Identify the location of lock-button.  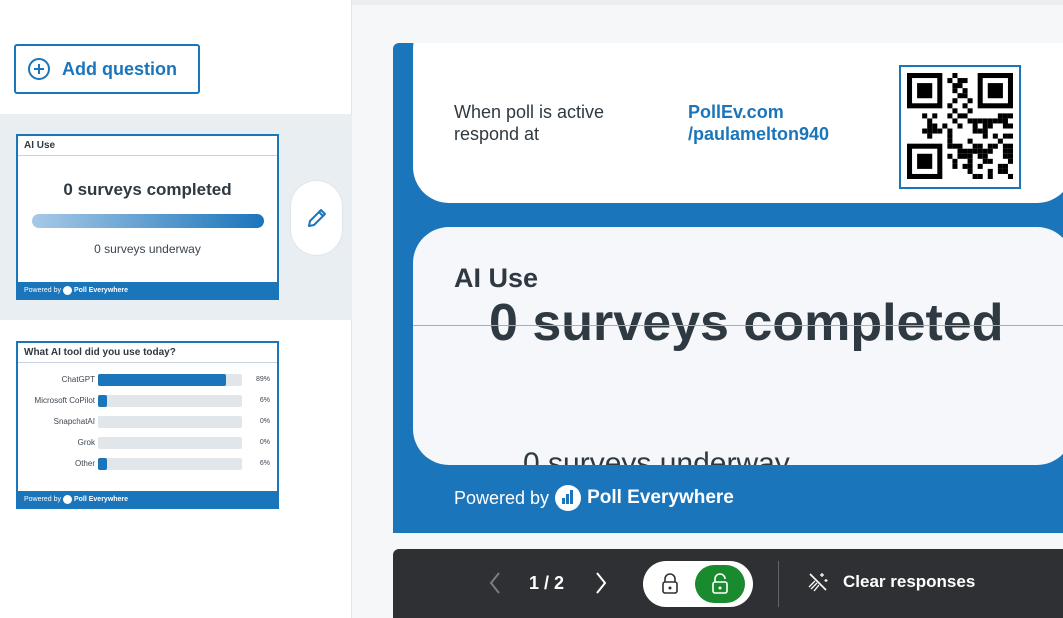
(670, 586).